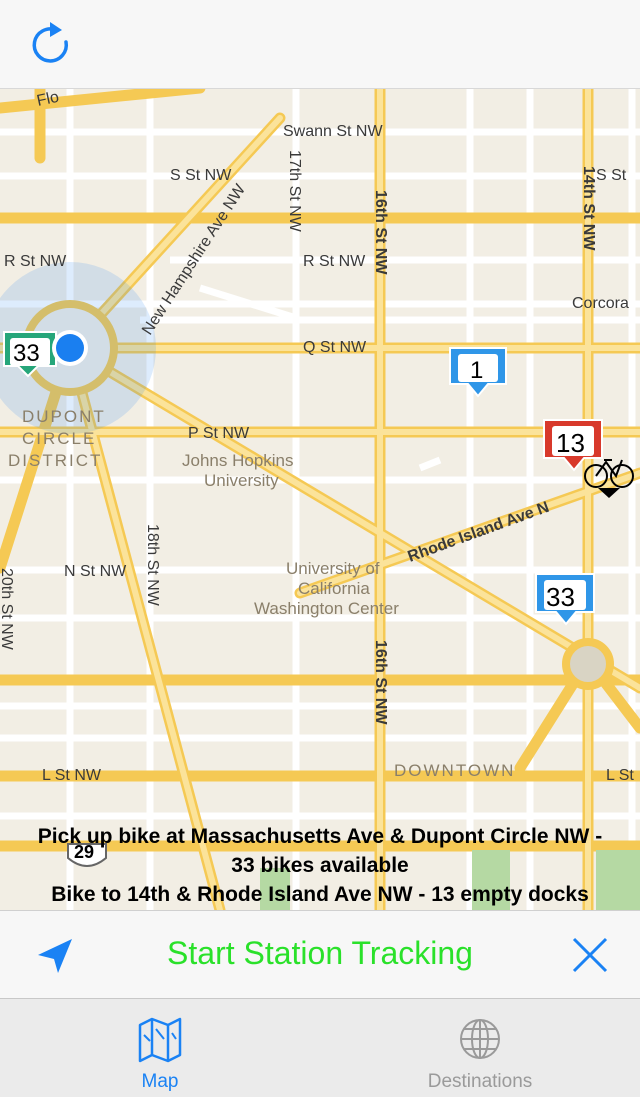  Describe the element at coordinates (600, 303) in the screenshot. I see `street-label-corcoran: Corcora` at that location.